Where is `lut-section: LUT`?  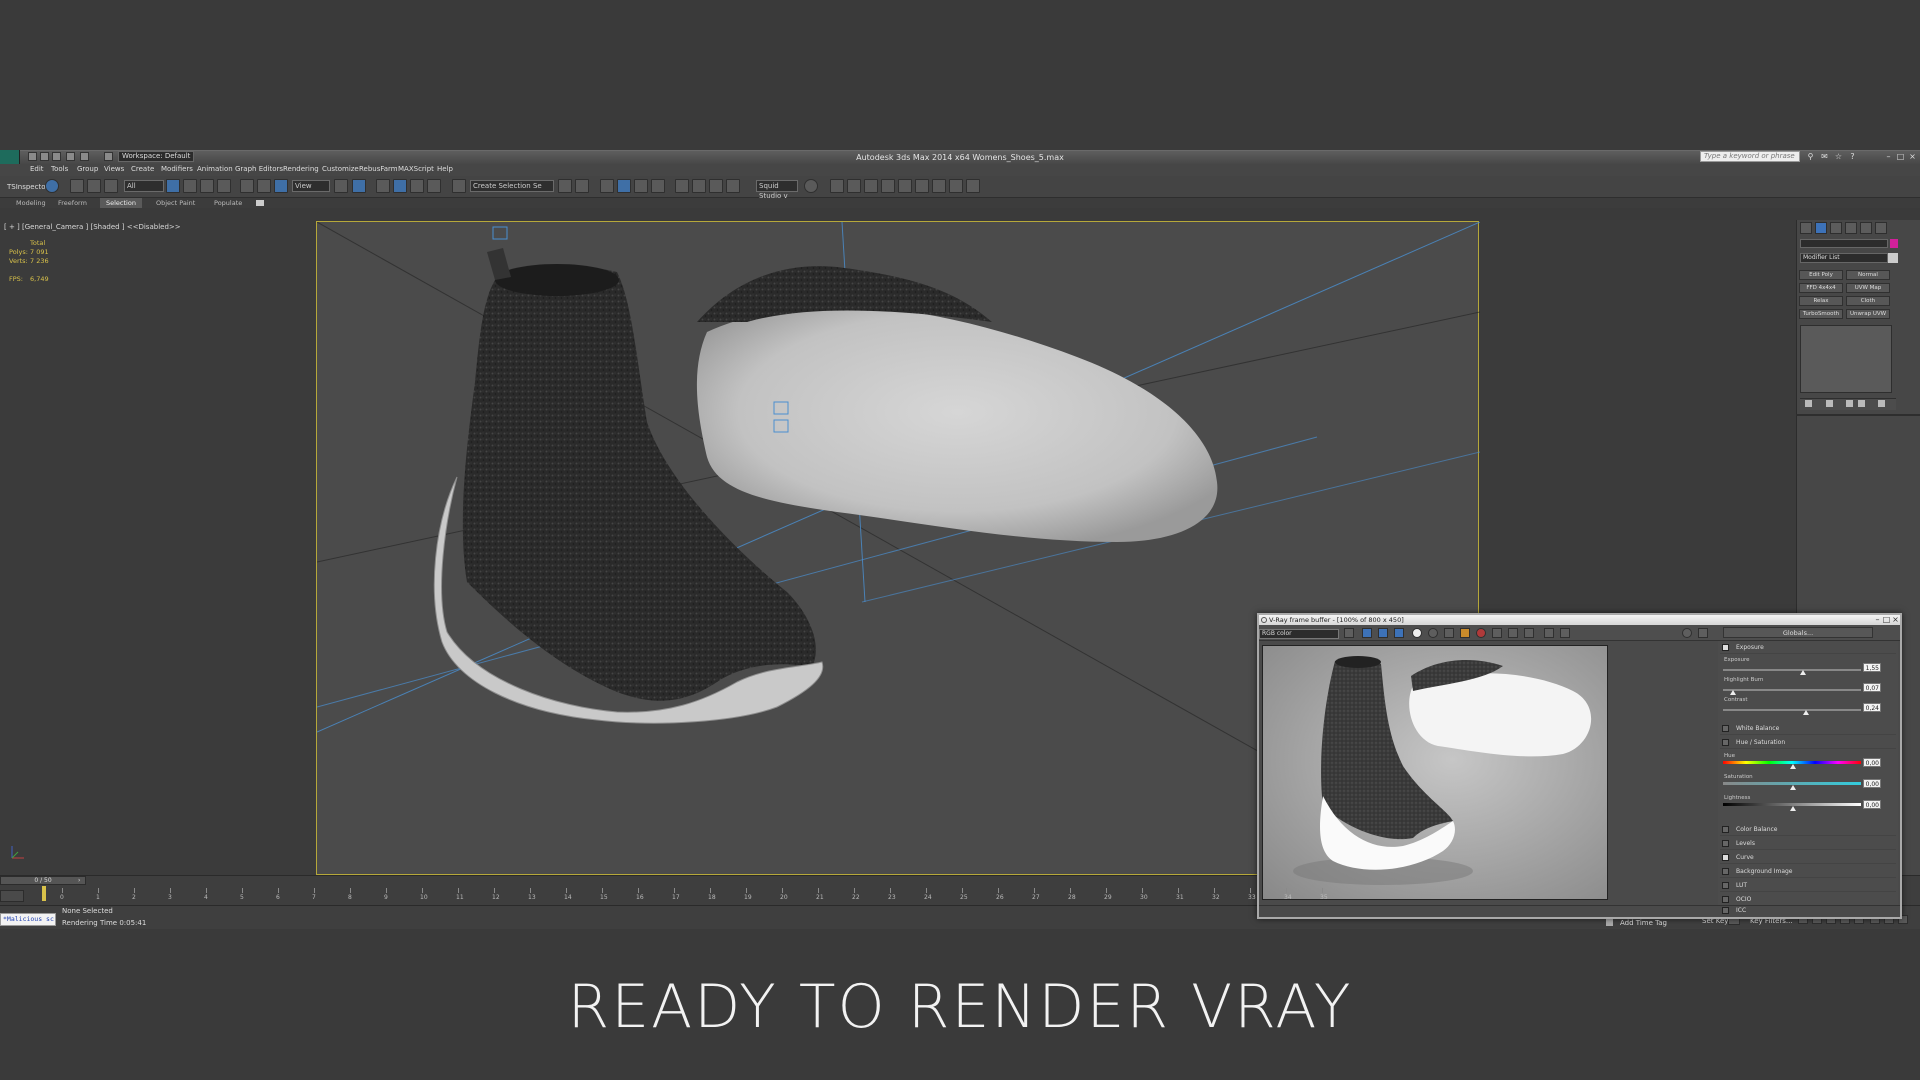 lut-section: LUT is located at coordinates (1808, 886).